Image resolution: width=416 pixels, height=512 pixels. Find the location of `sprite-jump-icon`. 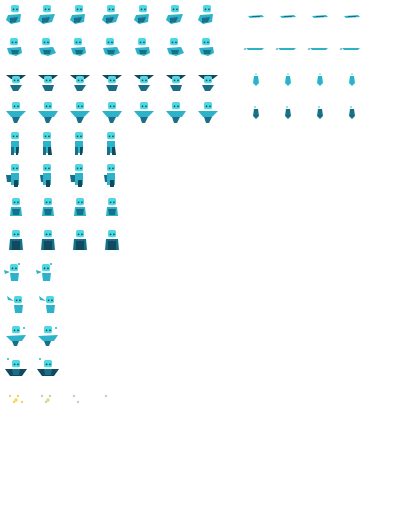

sprite-jump-icon is located at coordinates (48, 336).